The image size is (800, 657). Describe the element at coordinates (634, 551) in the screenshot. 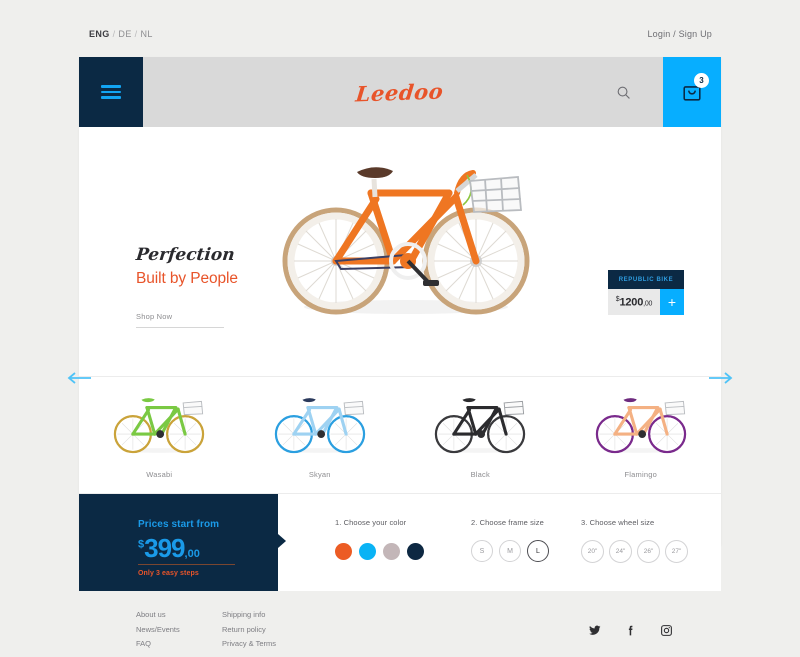

I see `wheel-size-group: 20" 24" 26" 27"` at that location.